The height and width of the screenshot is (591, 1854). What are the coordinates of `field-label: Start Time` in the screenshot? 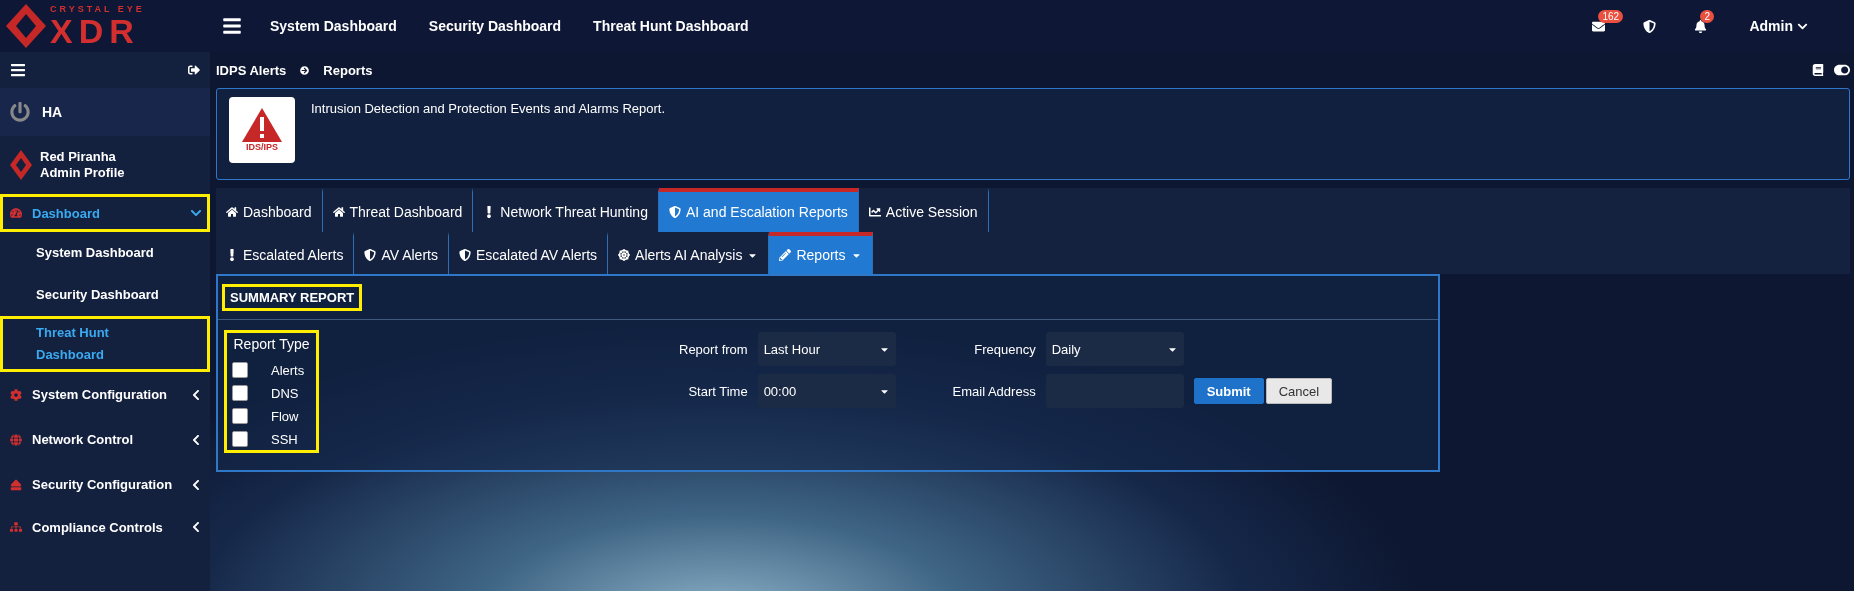 It's located at (717, 391).